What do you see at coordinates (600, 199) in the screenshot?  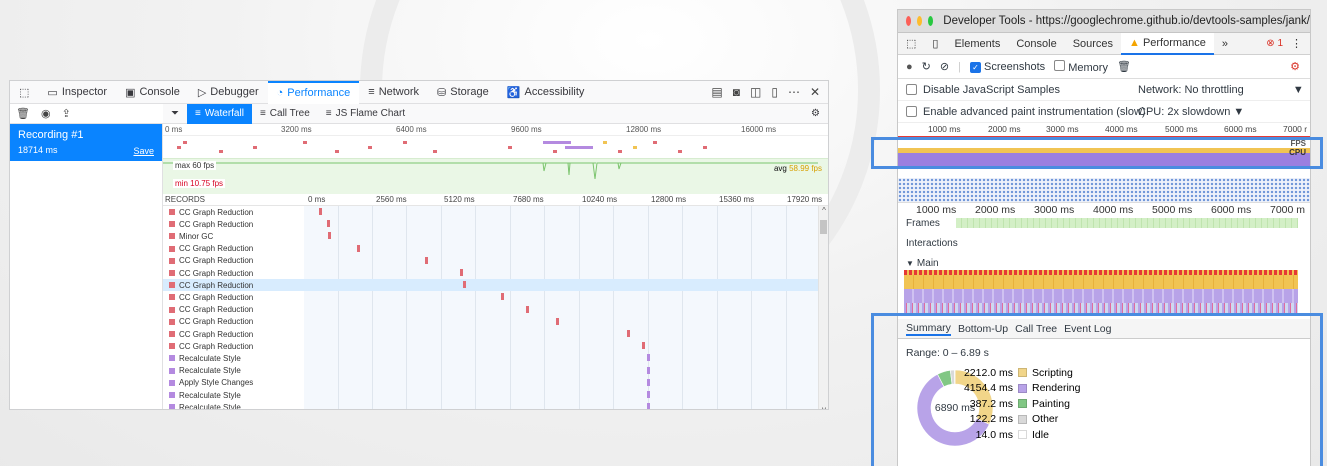 I see `waterfall-tick: 10240 ms` at bounding box center [600, 199].